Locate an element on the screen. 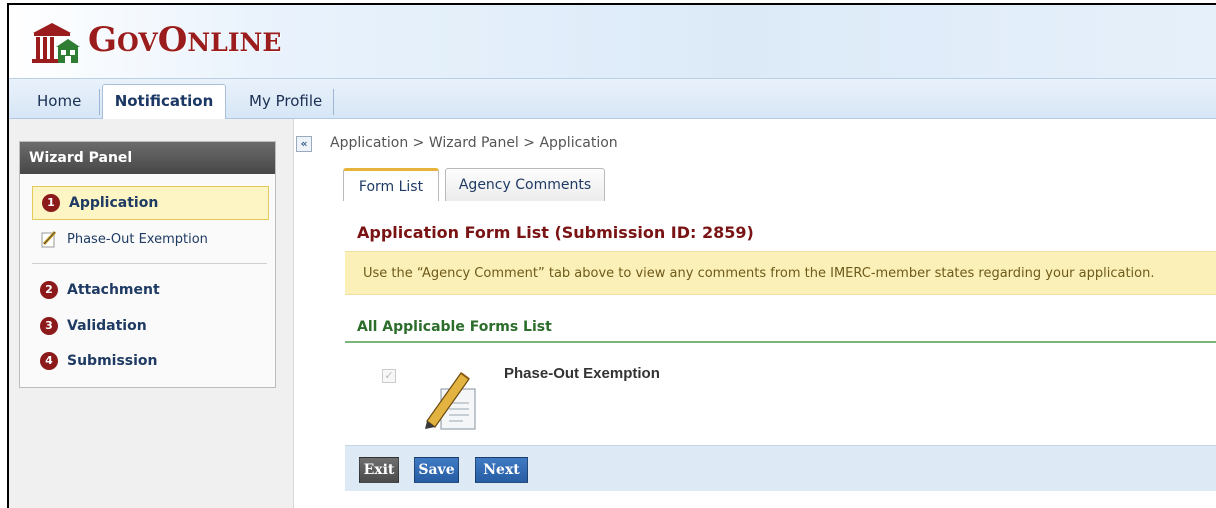  step-number-badge: 3 is located at coordinates (49, 326).